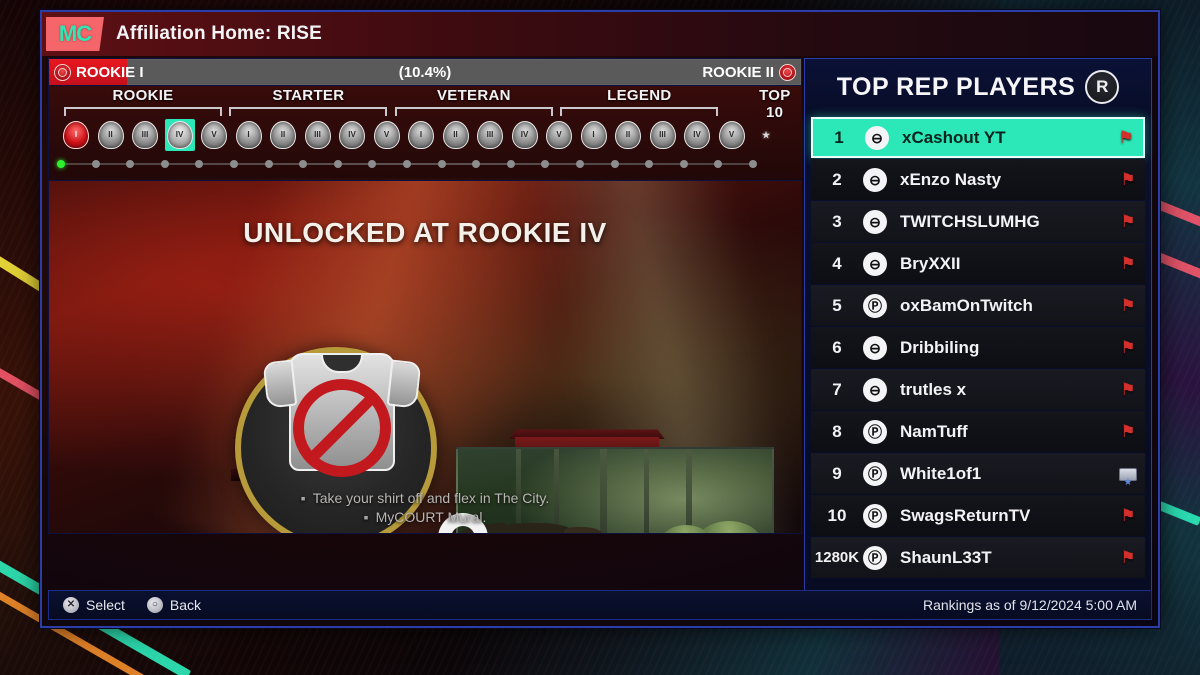  I want to click on rank-badge-16: I, so click(594, 135).